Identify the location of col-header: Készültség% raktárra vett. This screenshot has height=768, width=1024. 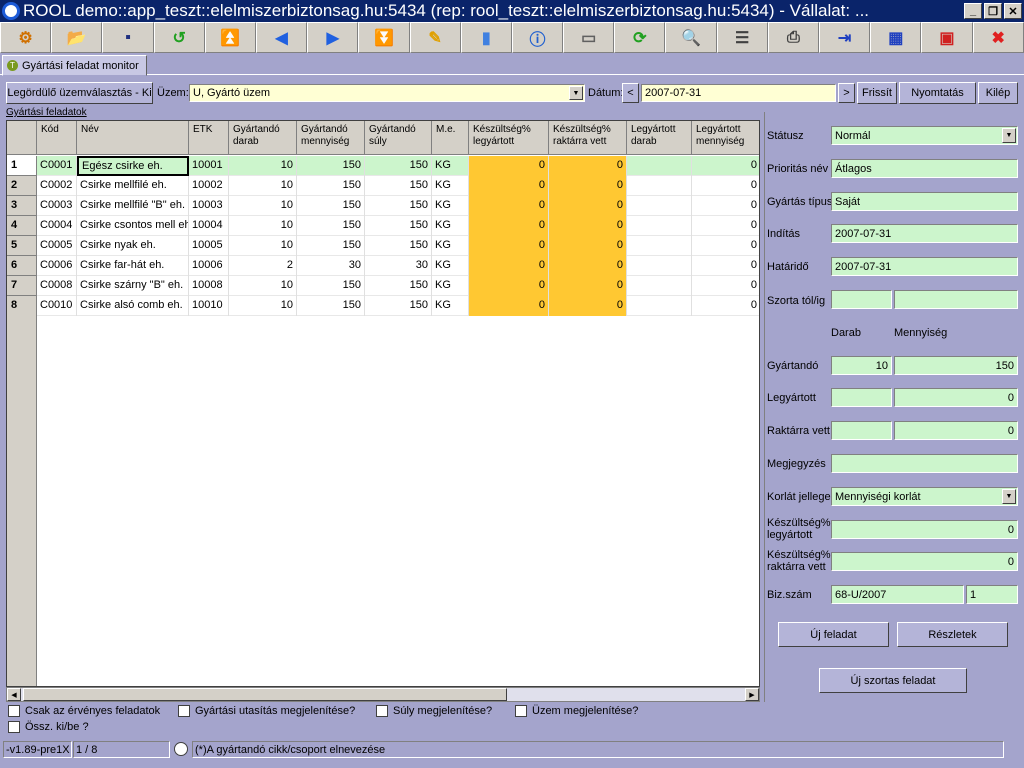
(588, 138).